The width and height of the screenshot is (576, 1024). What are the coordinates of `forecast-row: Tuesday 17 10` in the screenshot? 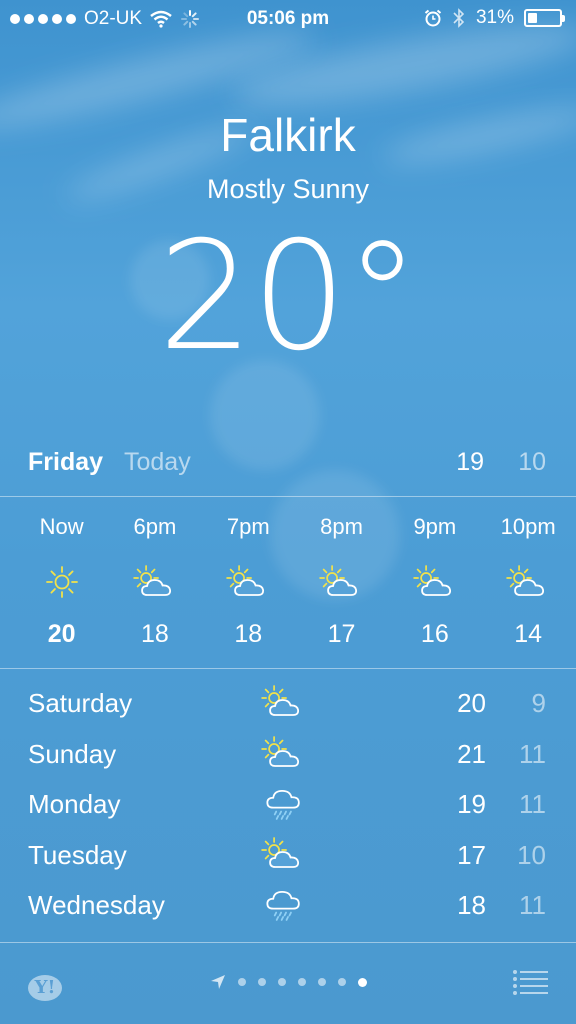 It's located at (288, 857).